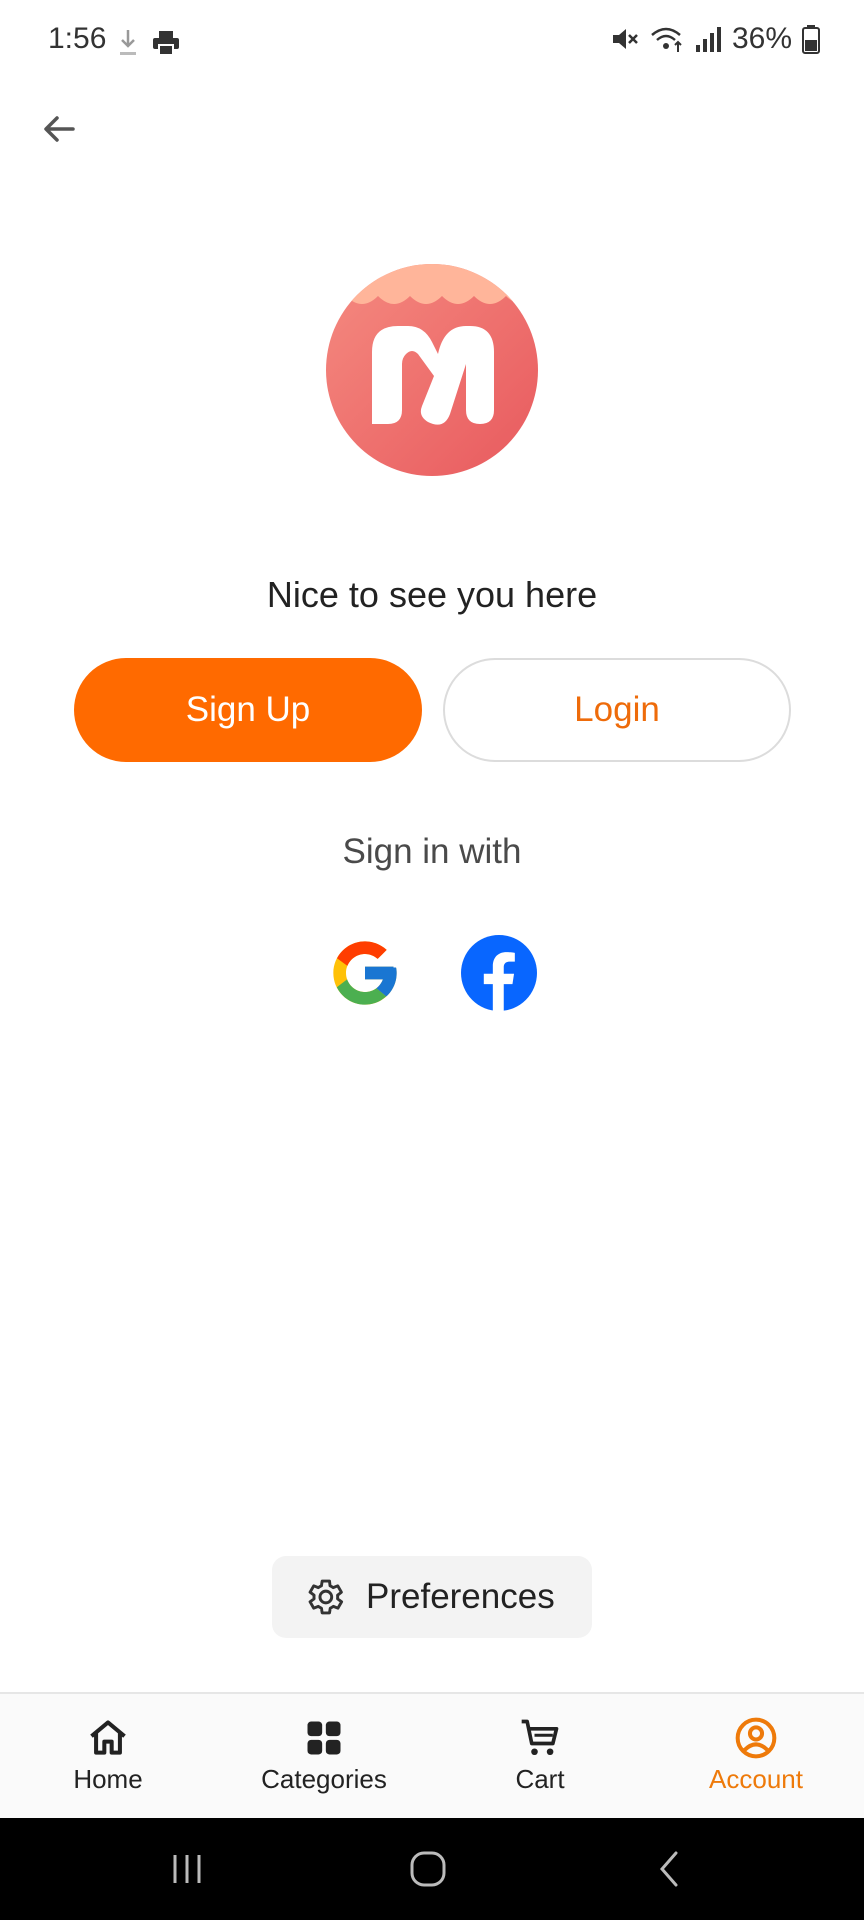 This screenshot has width=864, height=1920. I want to click on greeting-text: Nice to see you here, so click(432, 594).